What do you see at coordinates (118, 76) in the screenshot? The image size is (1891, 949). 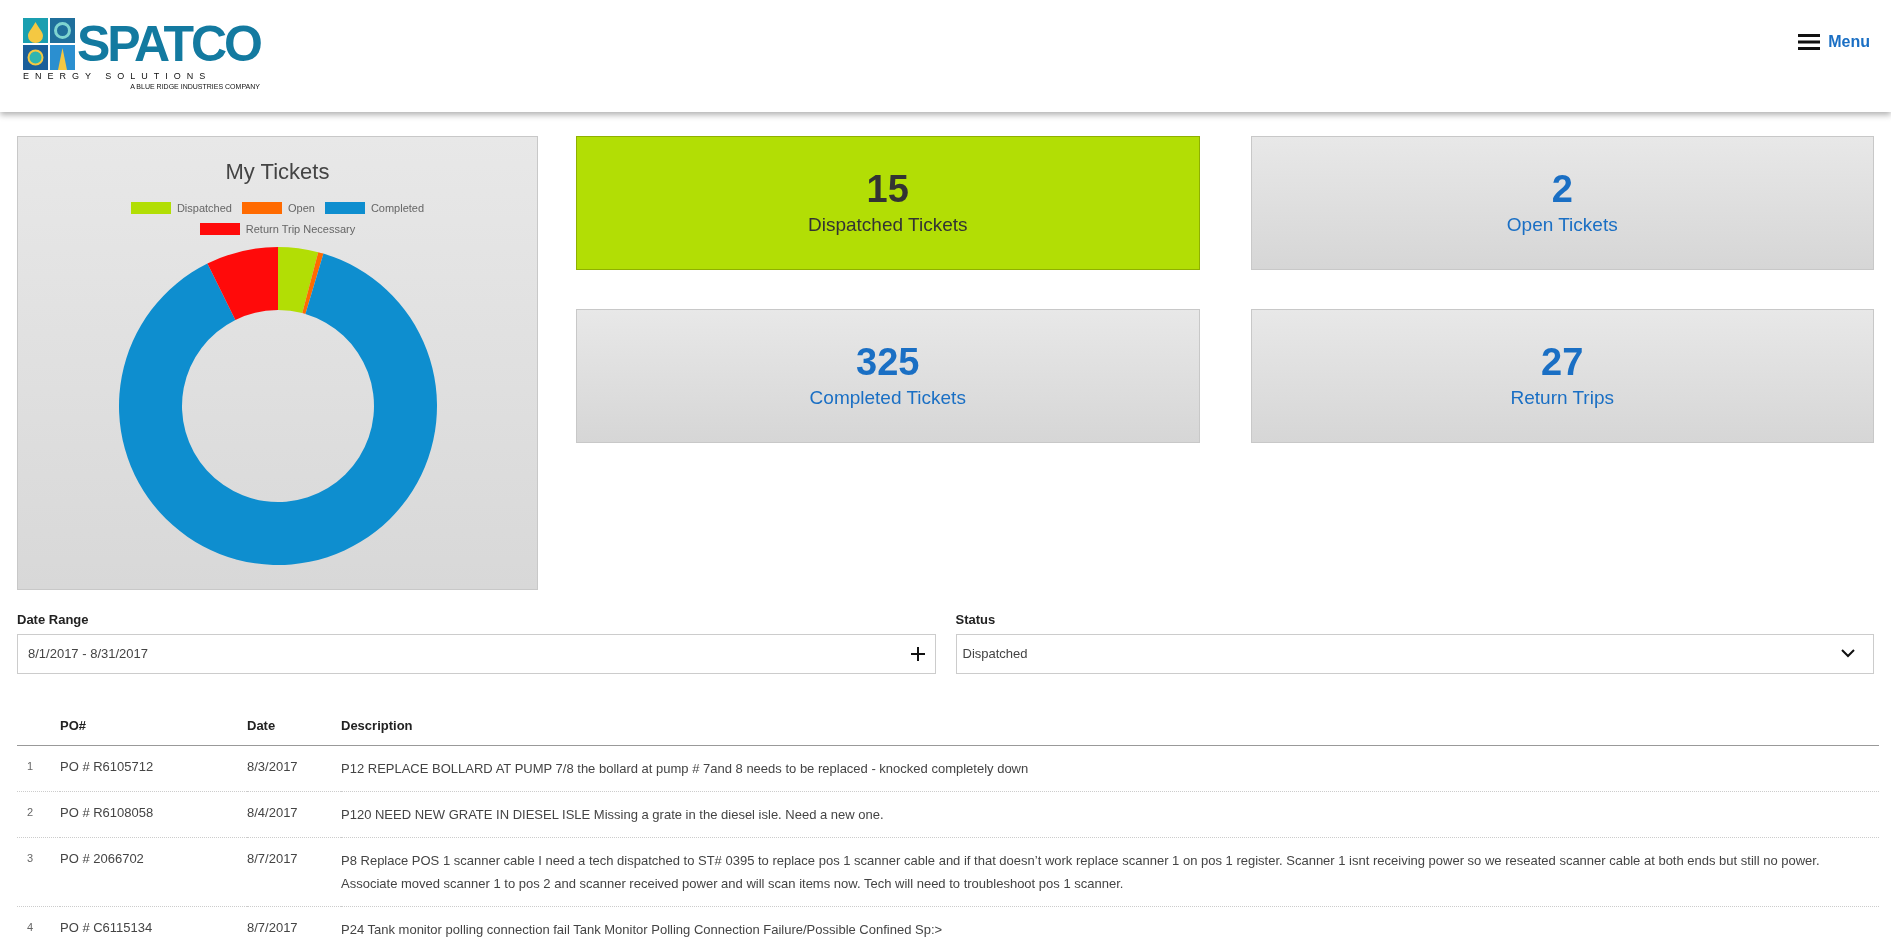 I see `logo-tagline: ENERGY SOLUTIONS` at bounding box center [118, 76].